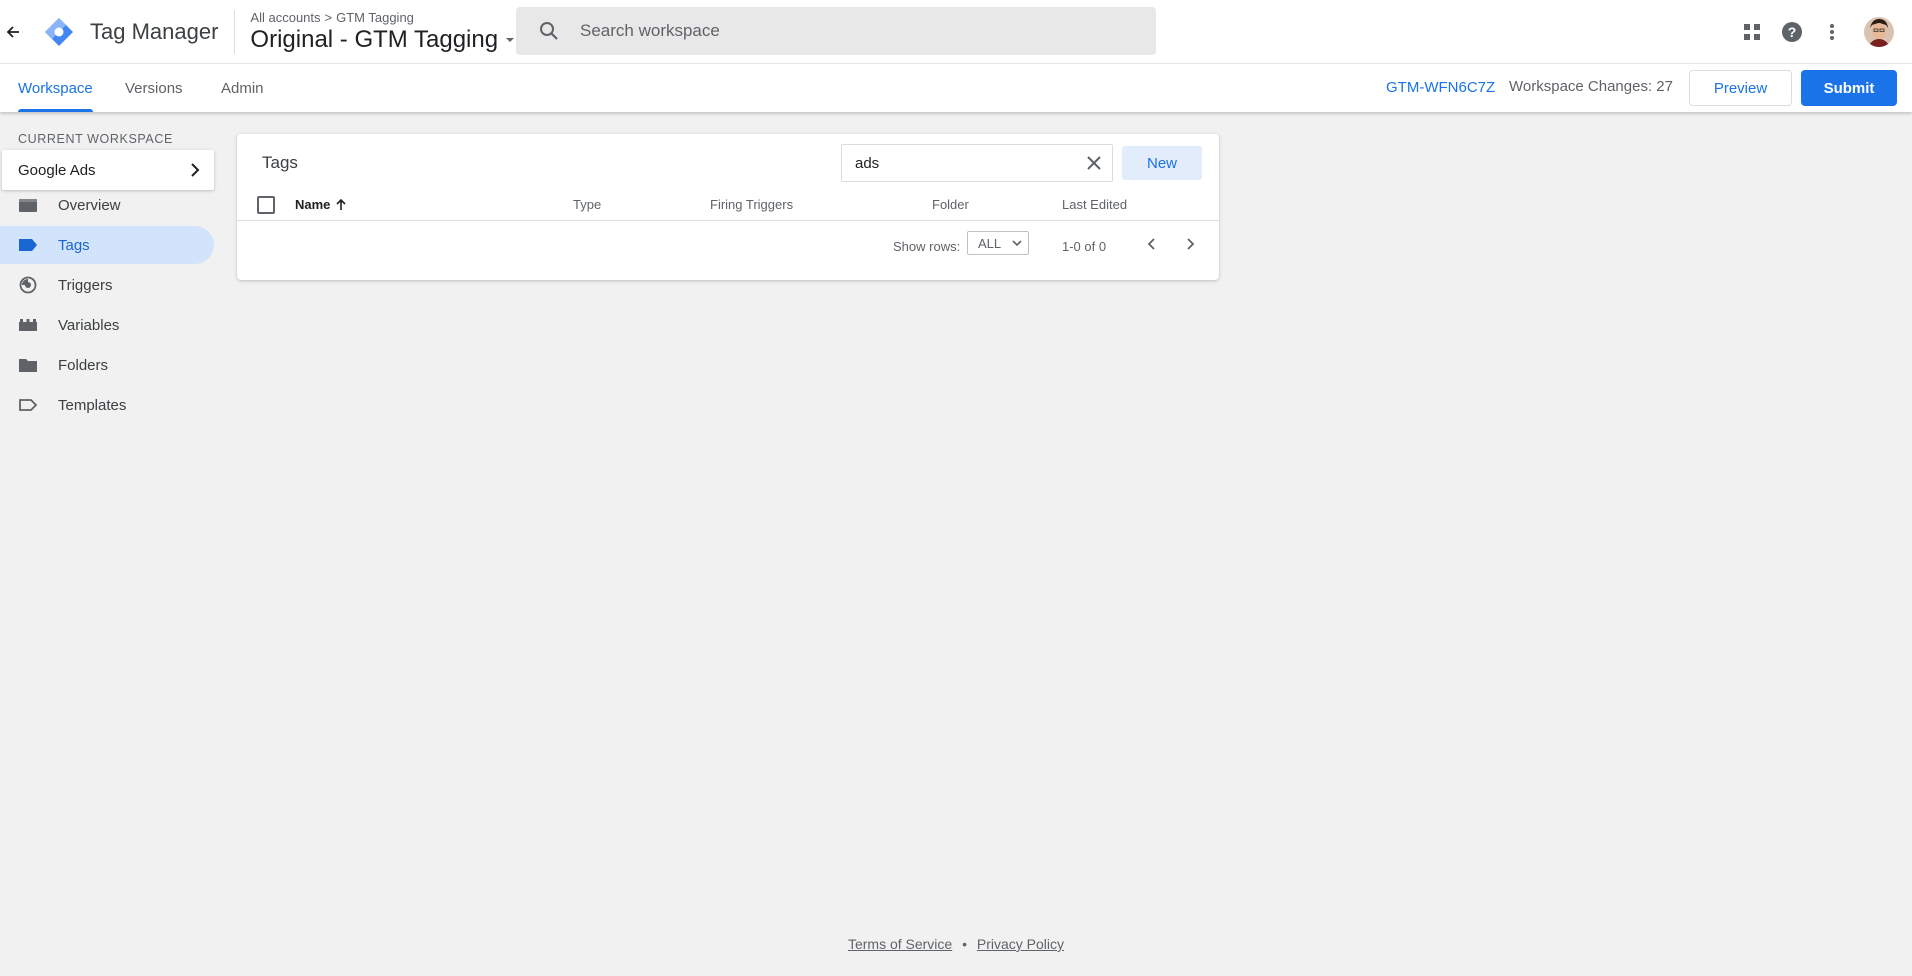 Image resolution: width=1912 pixels, height=976 pixels. I want to click on tab-workspace: Workspace, so click(55, 88).